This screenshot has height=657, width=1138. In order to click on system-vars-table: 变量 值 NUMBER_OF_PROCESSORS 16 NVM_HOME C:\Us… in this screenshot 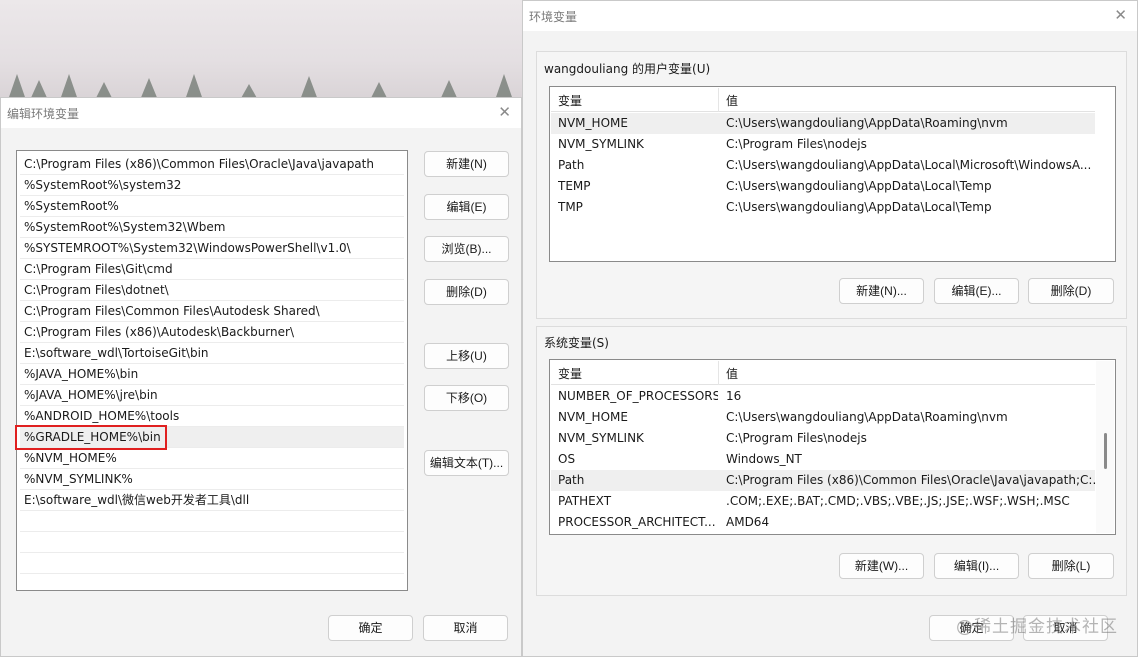, I will do `click(832, 447)`.